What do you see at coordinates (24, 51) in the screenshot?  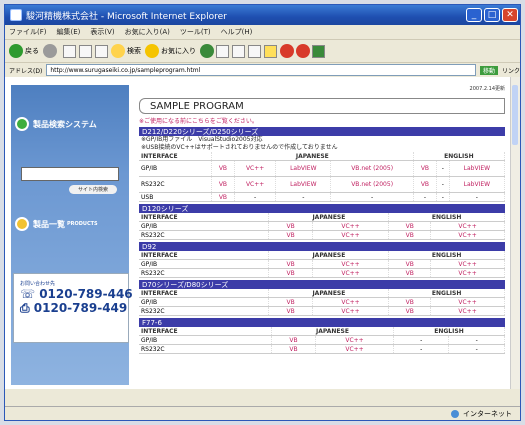 I see `back-button: 戻る` at bounding box center [24, 51].